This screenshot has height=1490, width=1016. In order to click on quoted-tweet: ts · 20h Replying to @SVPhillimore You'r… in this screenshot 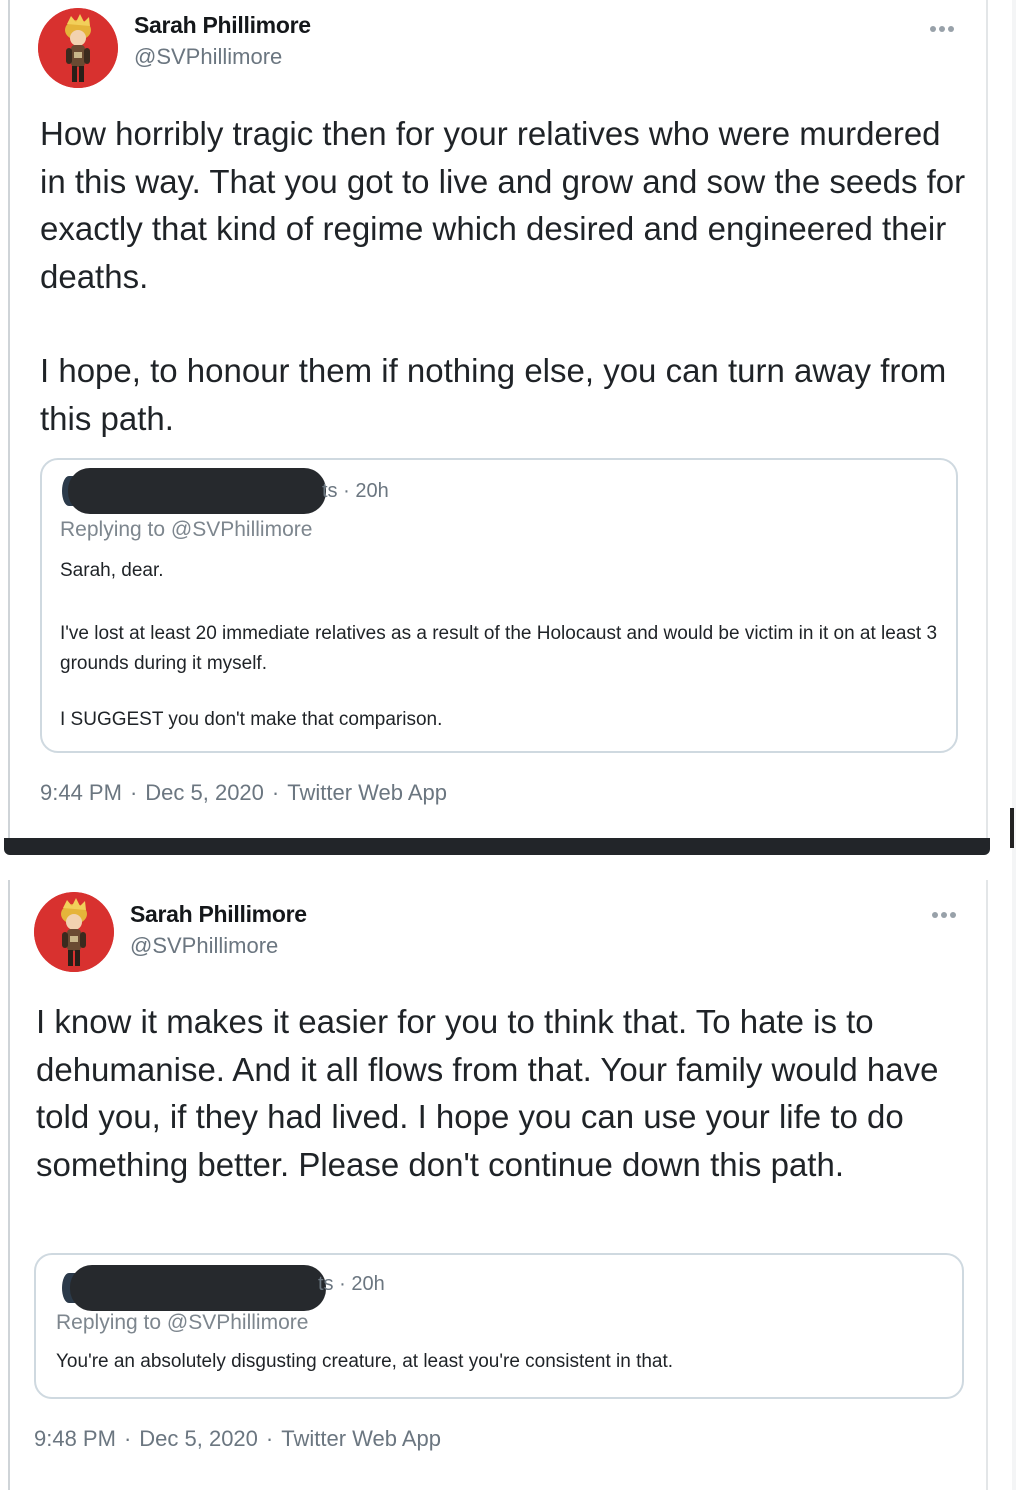, I will do `click(499, 1326)`.